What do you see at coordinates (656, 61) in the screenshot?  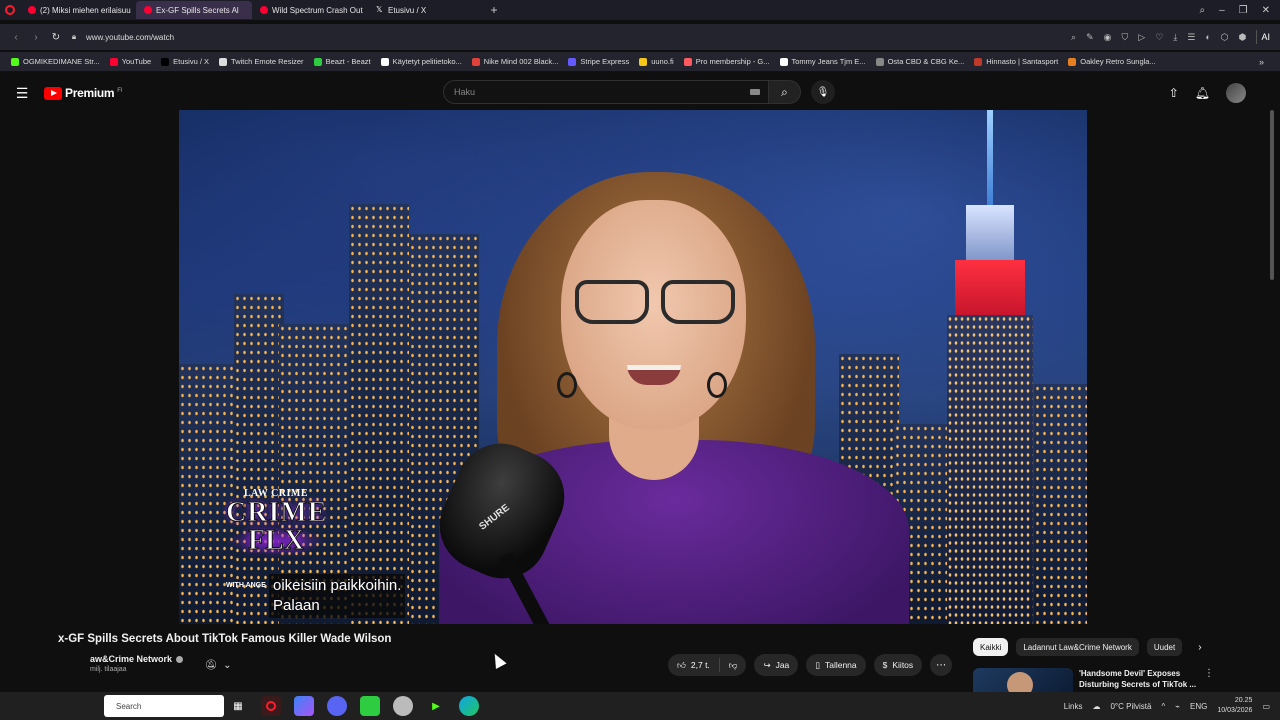 I see `bookmark-item: uuno.fi` at bounding box center [656, 61].